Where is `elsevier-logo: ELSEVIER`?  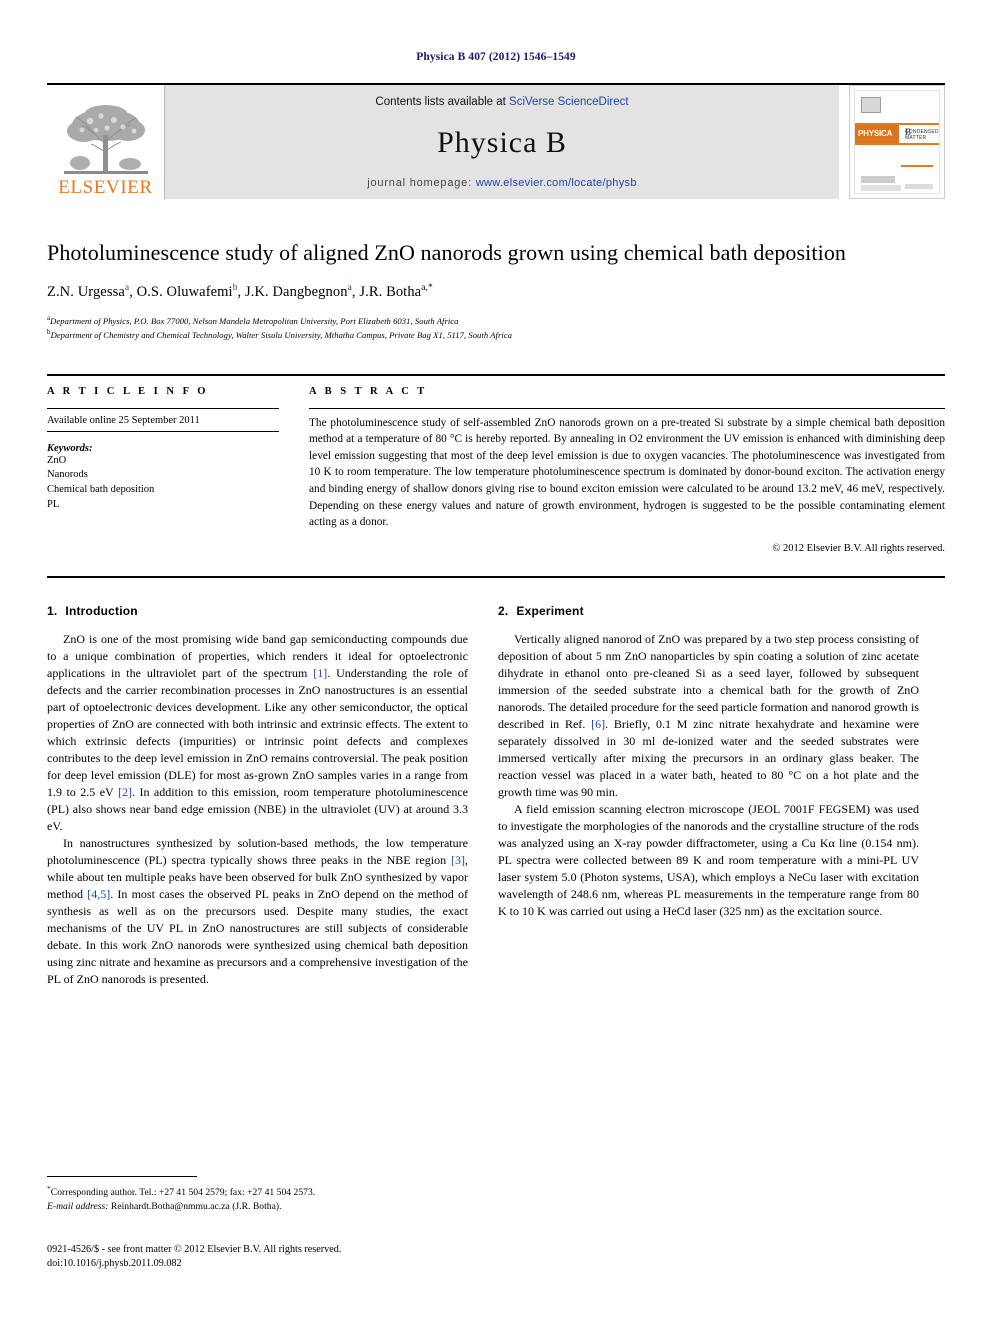
elsevier-logo: ELSEVIER is located at coordinates (106, 142).